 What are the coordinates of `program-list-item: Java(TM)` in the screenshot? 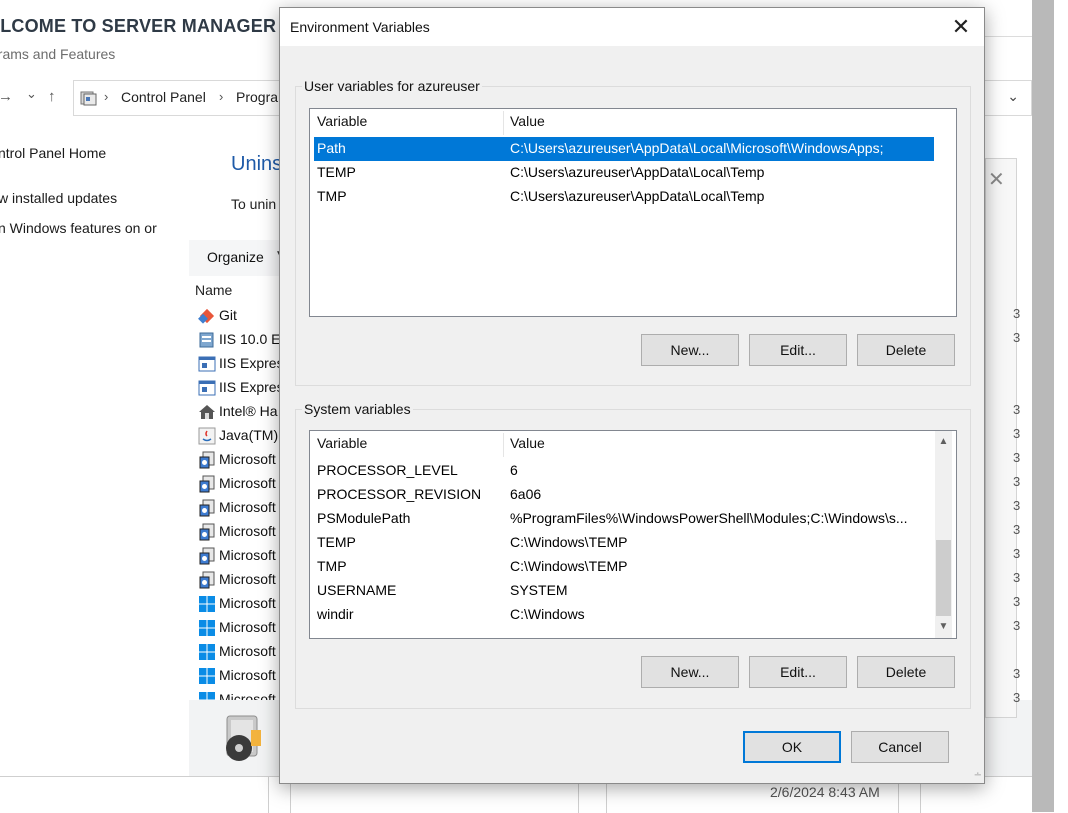 It's located at (241, 435).